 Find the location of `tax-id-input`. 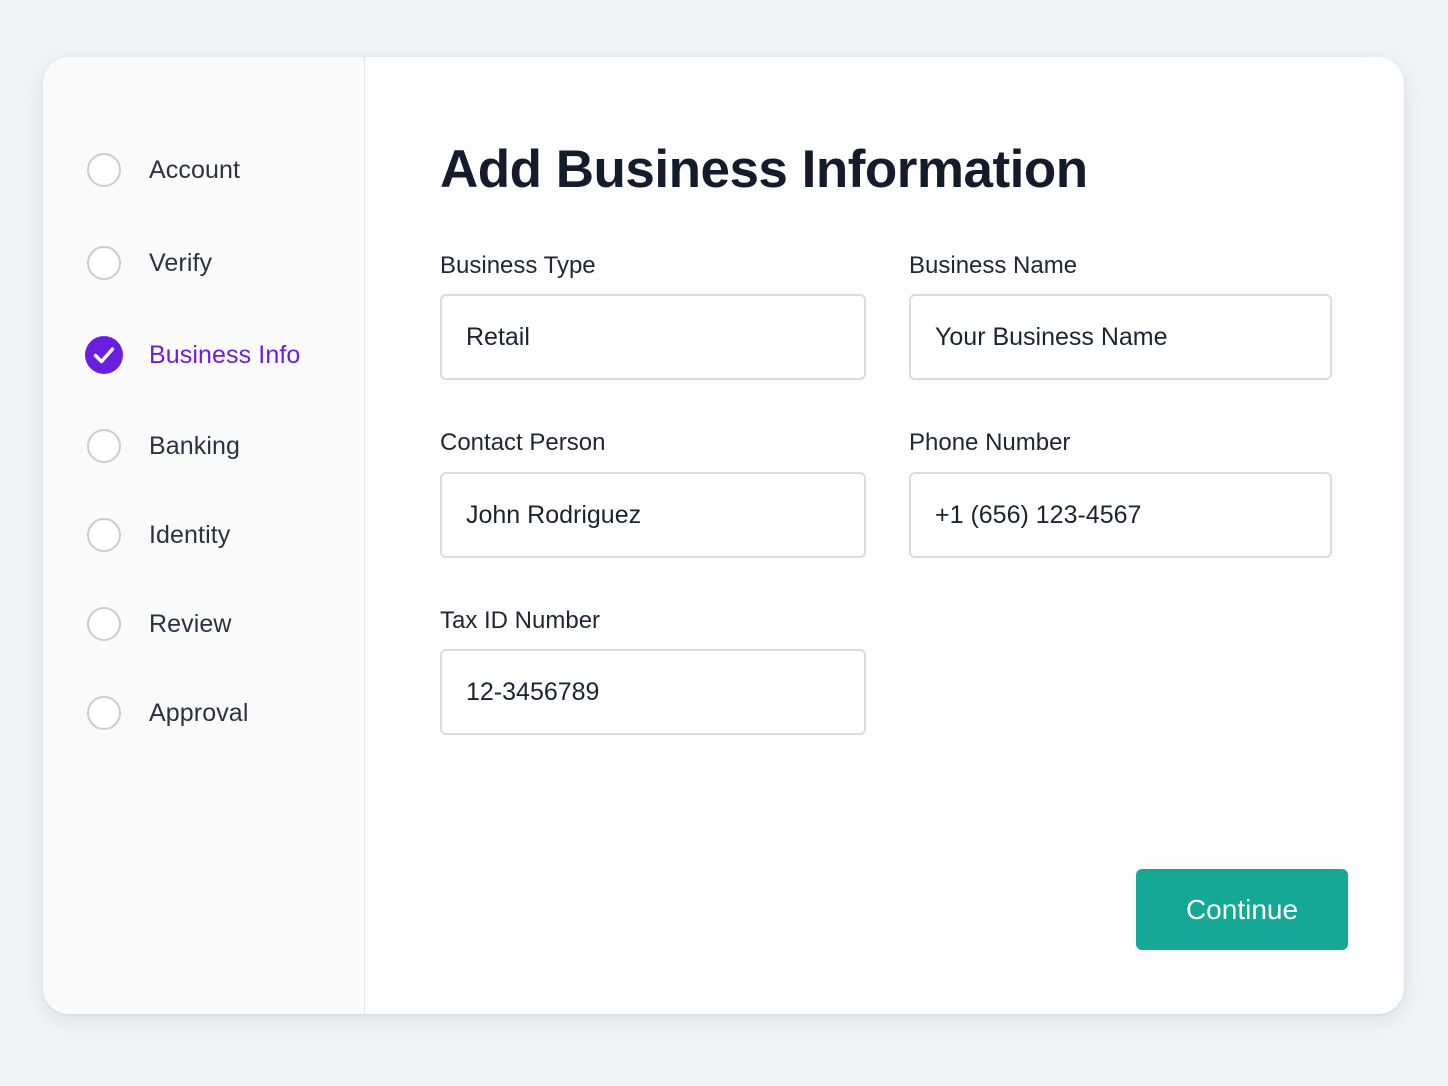

tax-id-input is located at coordinates (653, 692).